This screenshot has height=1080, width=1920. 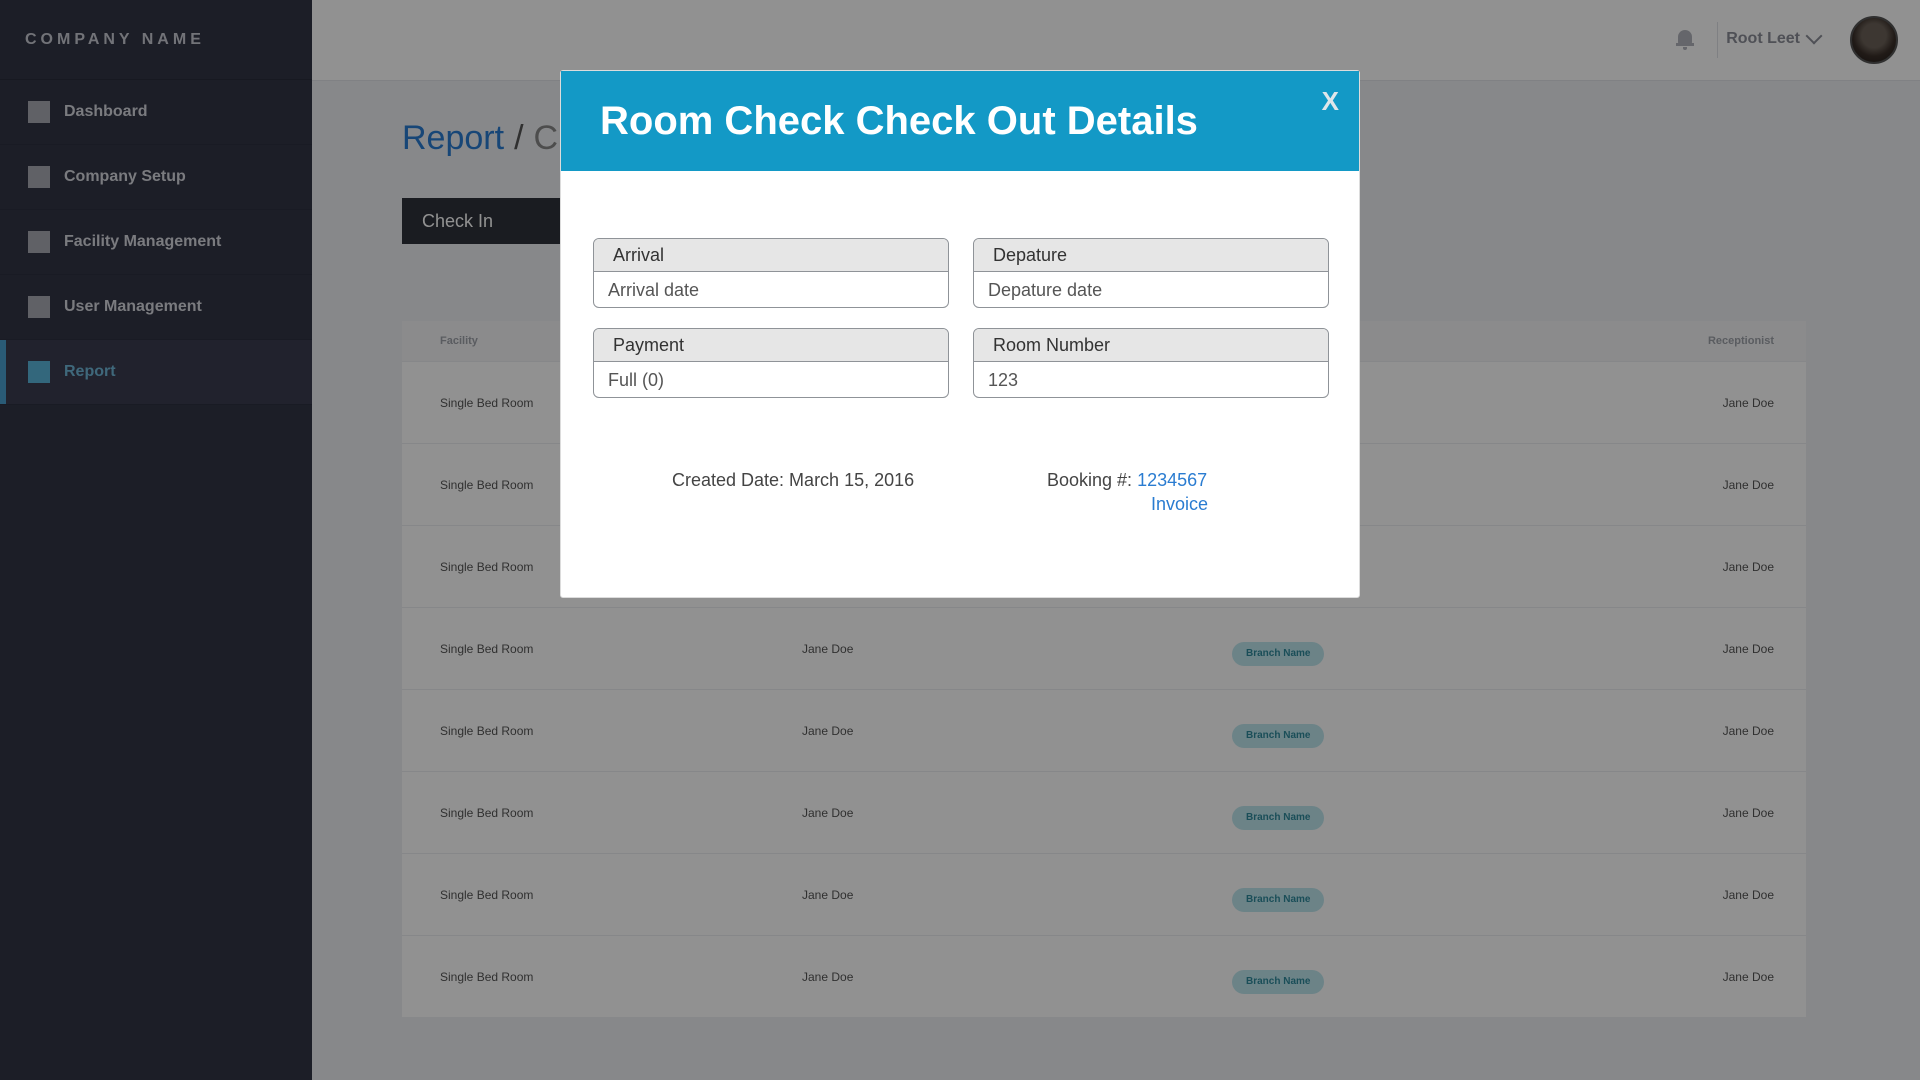 What do you see at coordinates (1151, 273) in the screenshot?
I see `departure-field: Depature Depature date` at bounding box center [1151, 273].